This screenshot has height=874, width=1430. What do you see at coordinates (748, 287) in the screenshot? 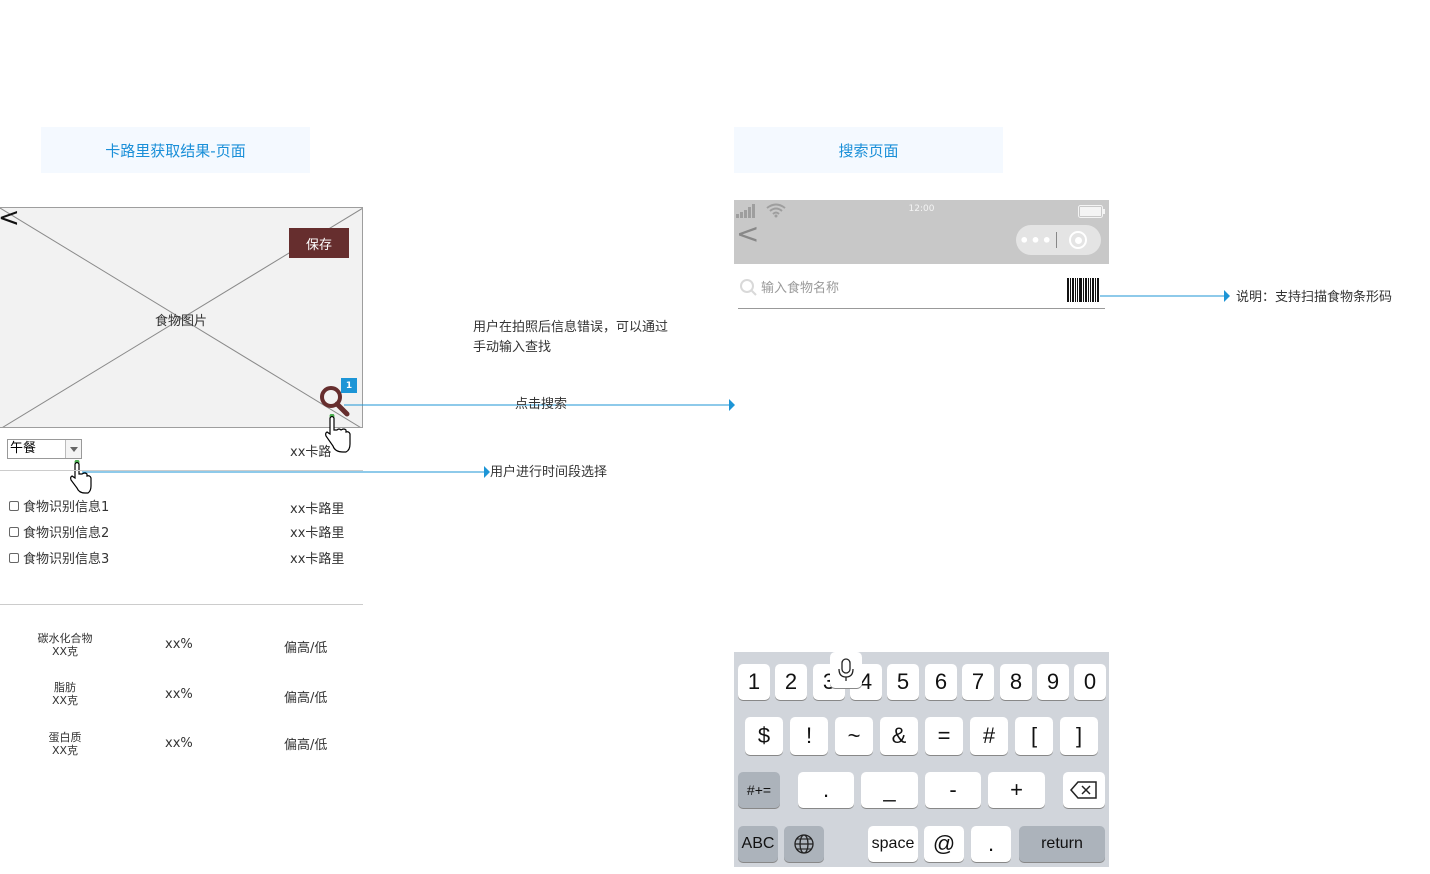
I see `search-icon` at bounding box center [748, 287].